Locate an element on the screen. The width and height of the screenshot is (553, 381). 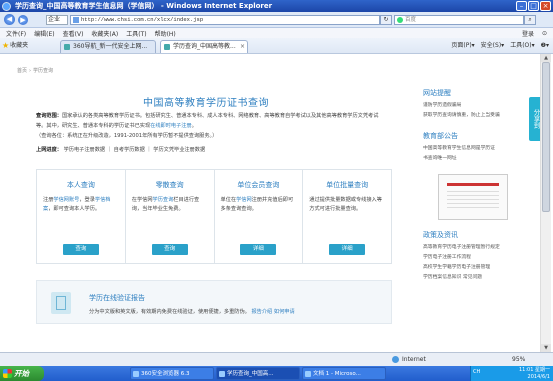
online-entrances: 上网进度： 学历电子注册数据 ｜ 自考学历数据 ｜ 学历文凭毕业注册数据 is located at coordinates (121, 150).